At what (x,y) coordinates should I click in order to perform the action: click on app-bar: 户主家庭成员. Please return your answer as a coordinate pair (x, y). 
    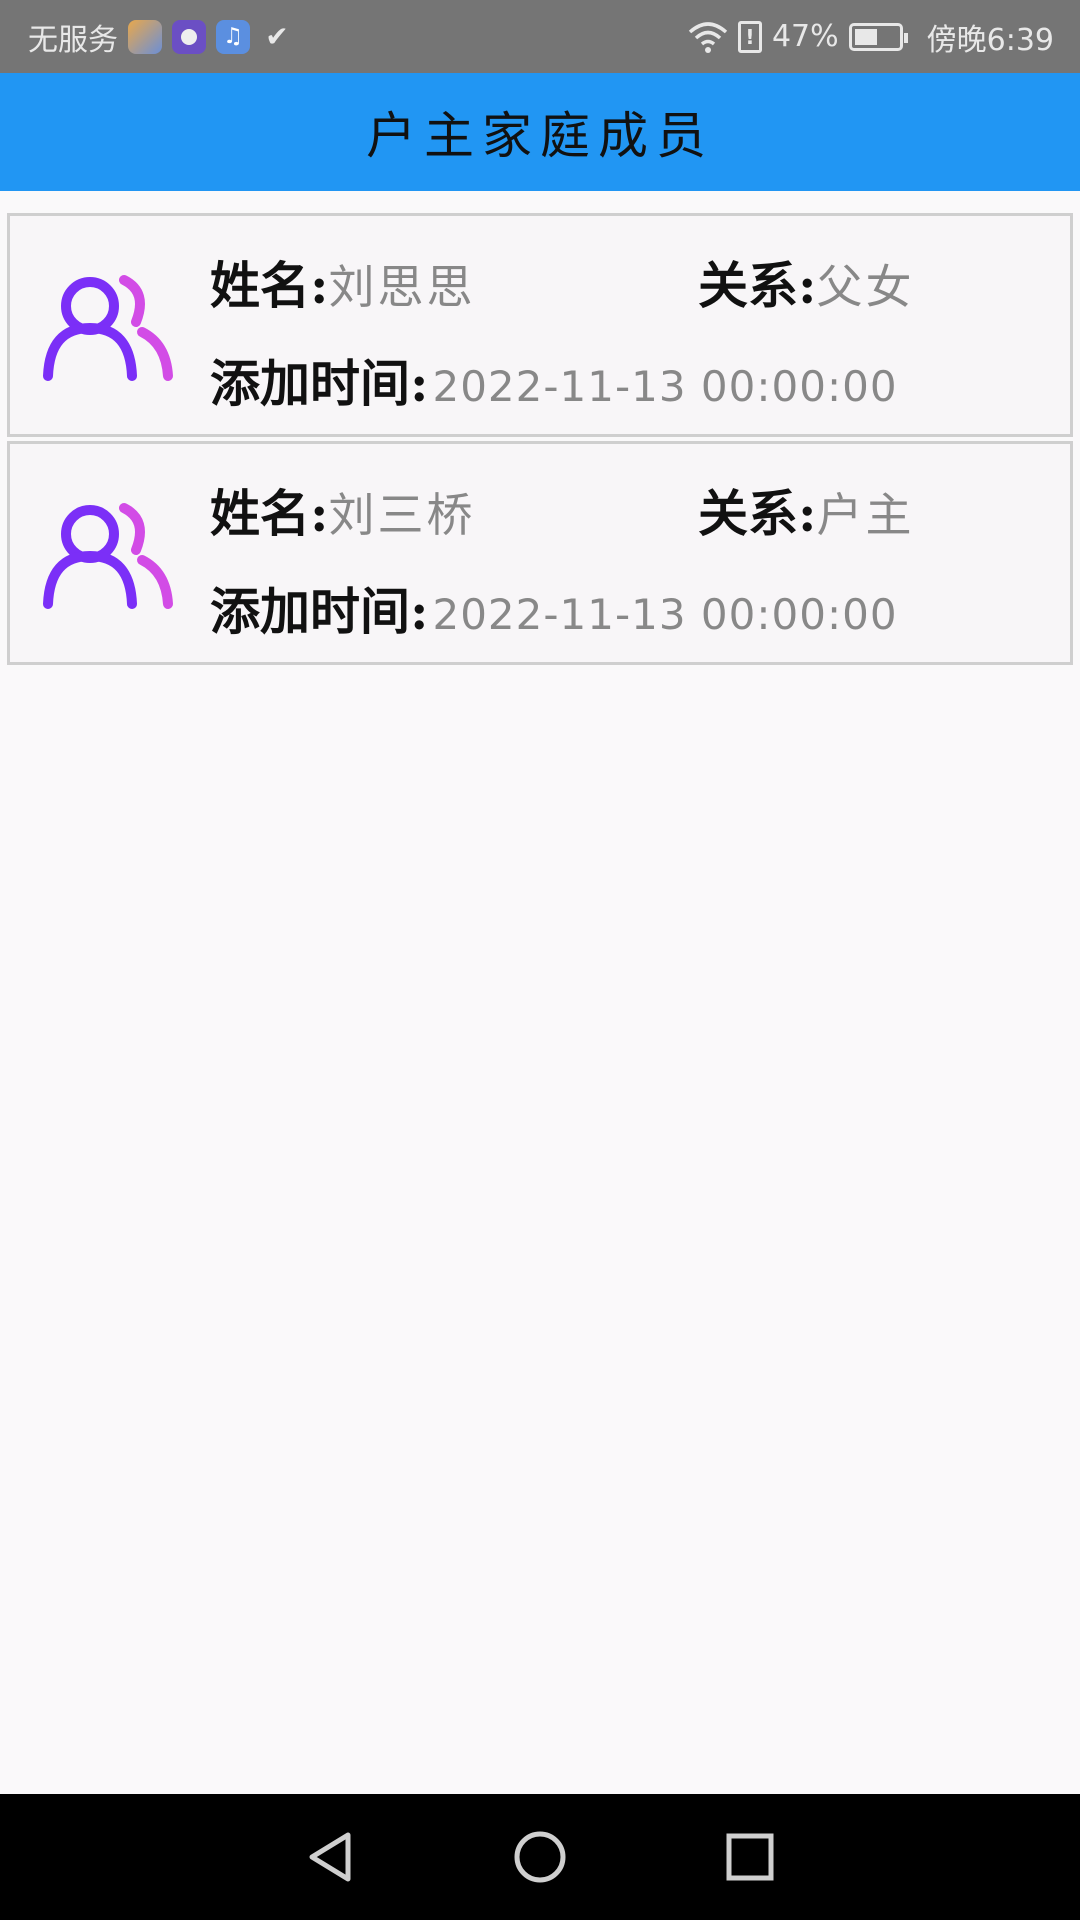
    Looking at the image, I should click on (540, 132).